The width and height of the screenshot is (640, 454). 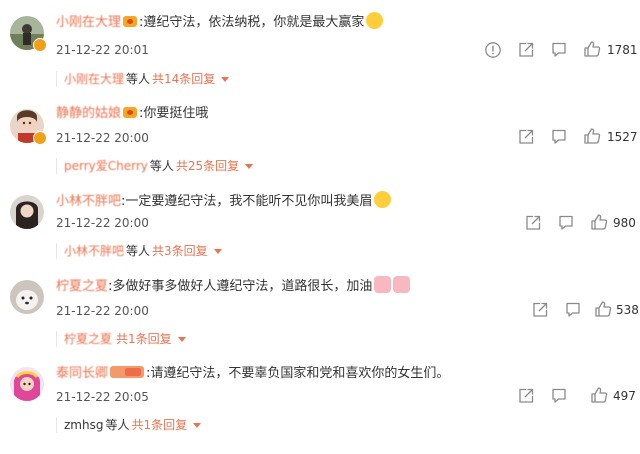 I want to click on emoji-icon, so click(x=375, y=20).